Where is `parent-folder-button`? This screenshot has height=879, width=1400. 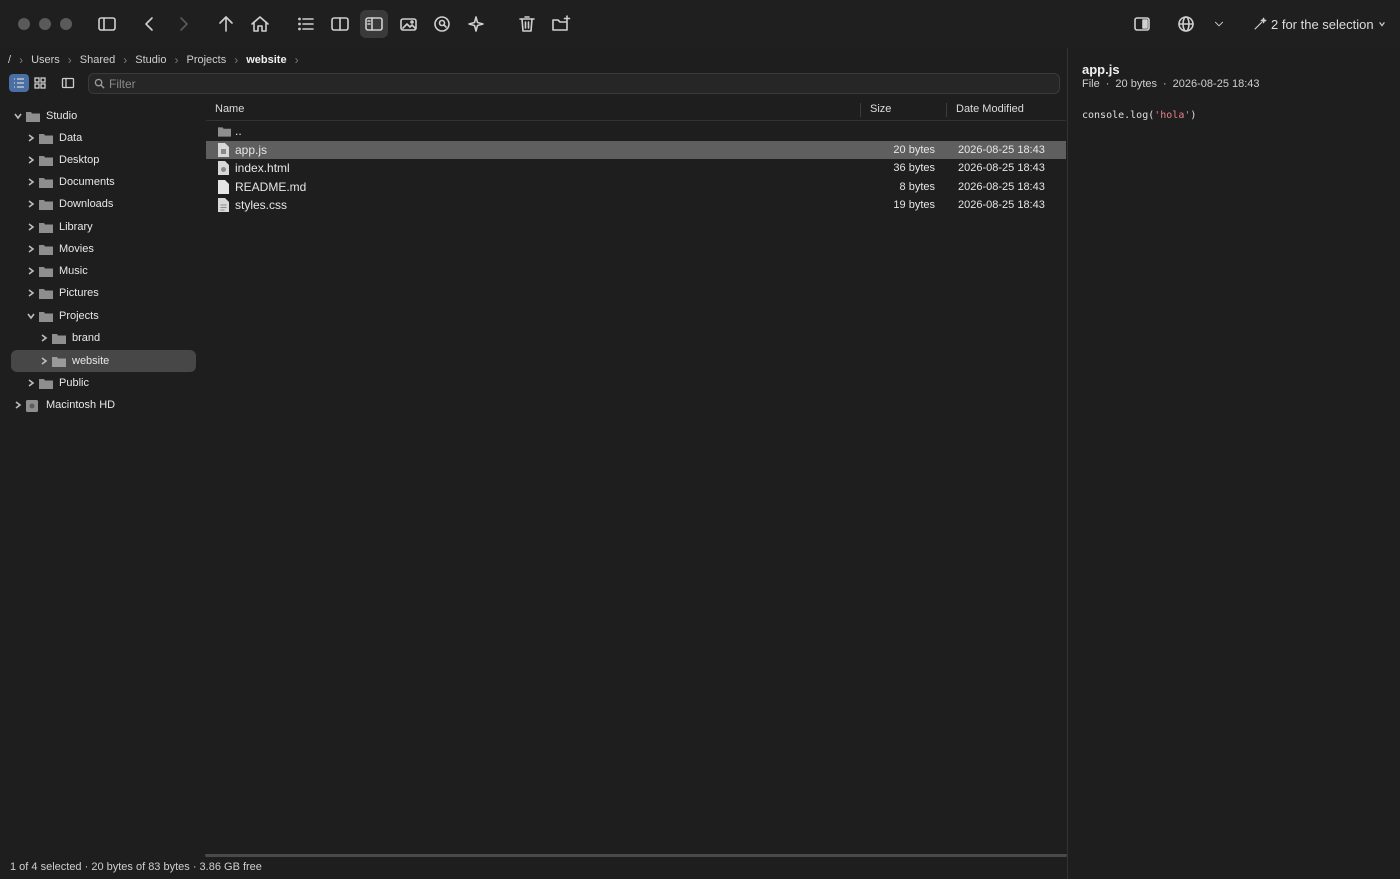 parent-folder-button is located at coordinates (226, 24).